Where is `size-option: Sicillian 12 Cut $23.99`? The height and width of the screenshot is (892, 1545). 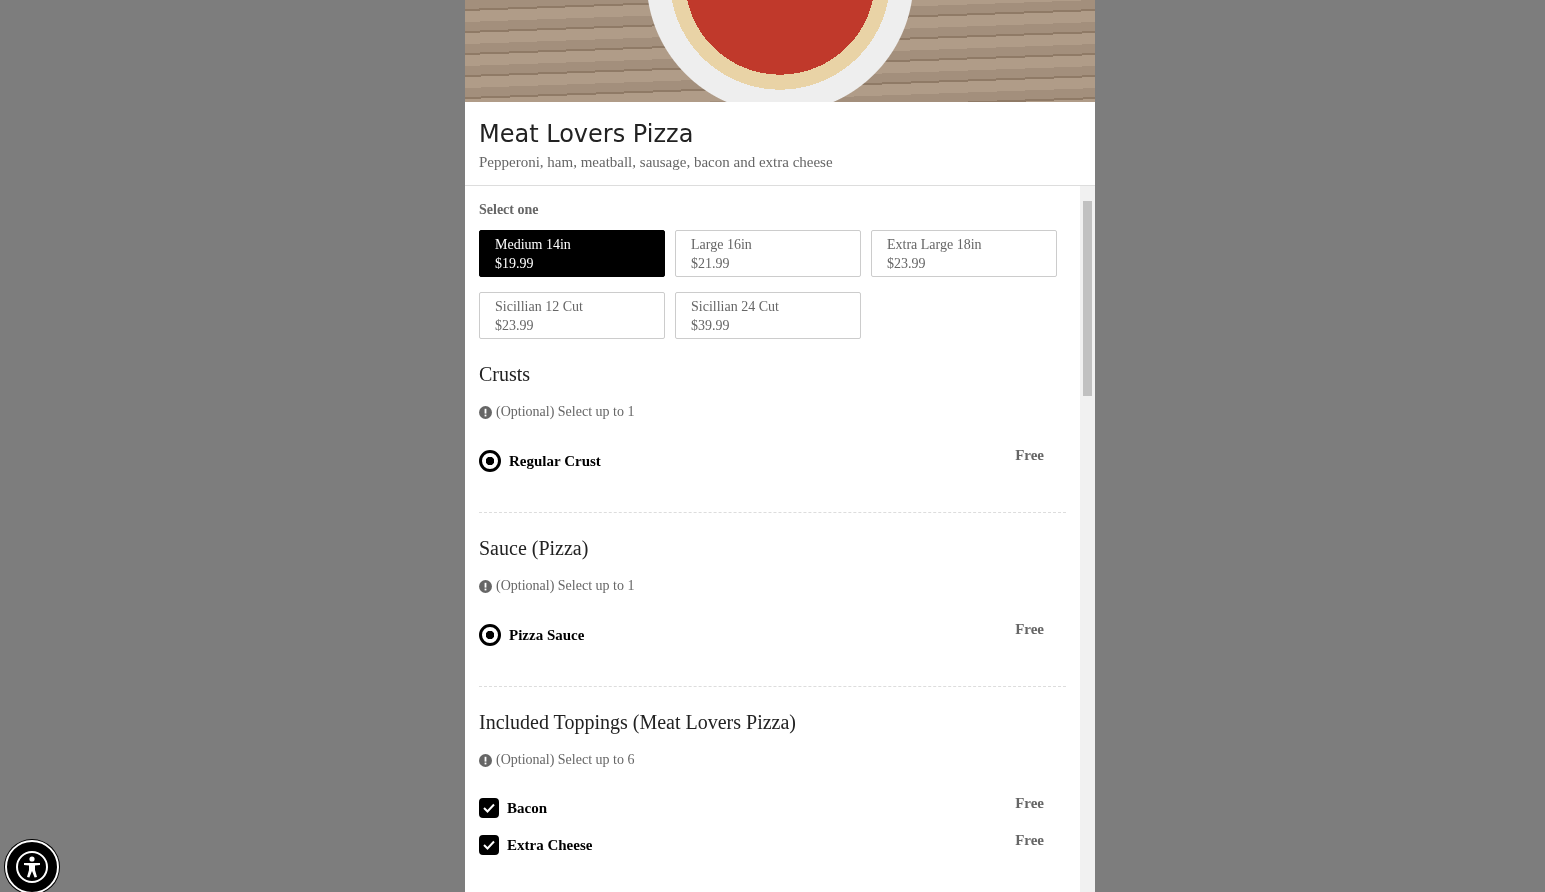
size-option: Sicillian 12 Cut $23.99 is located at coordinates (572, 315).